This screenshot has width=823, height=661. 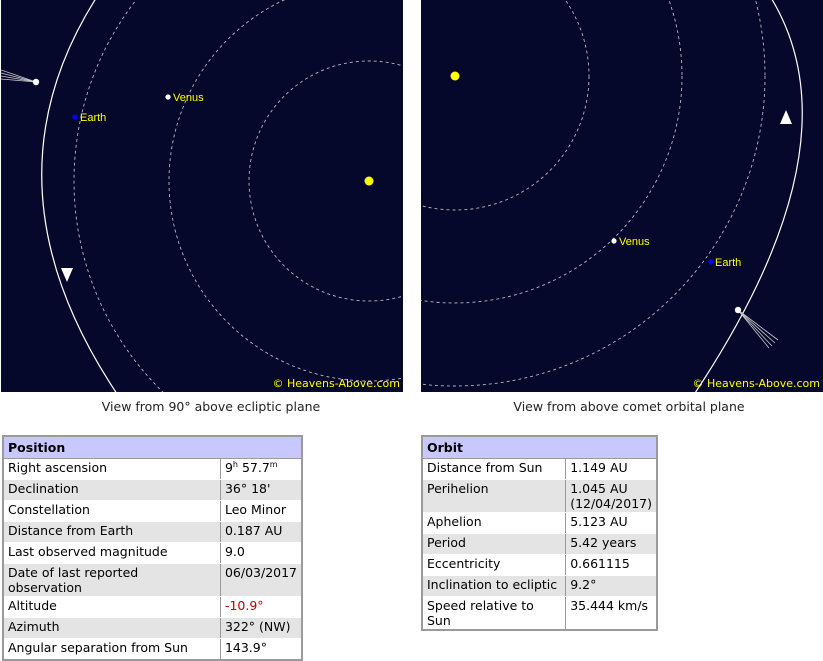 I want to click on perihelion-value: 1.045 AU (12/04/2017), so click(x=611, y=496).